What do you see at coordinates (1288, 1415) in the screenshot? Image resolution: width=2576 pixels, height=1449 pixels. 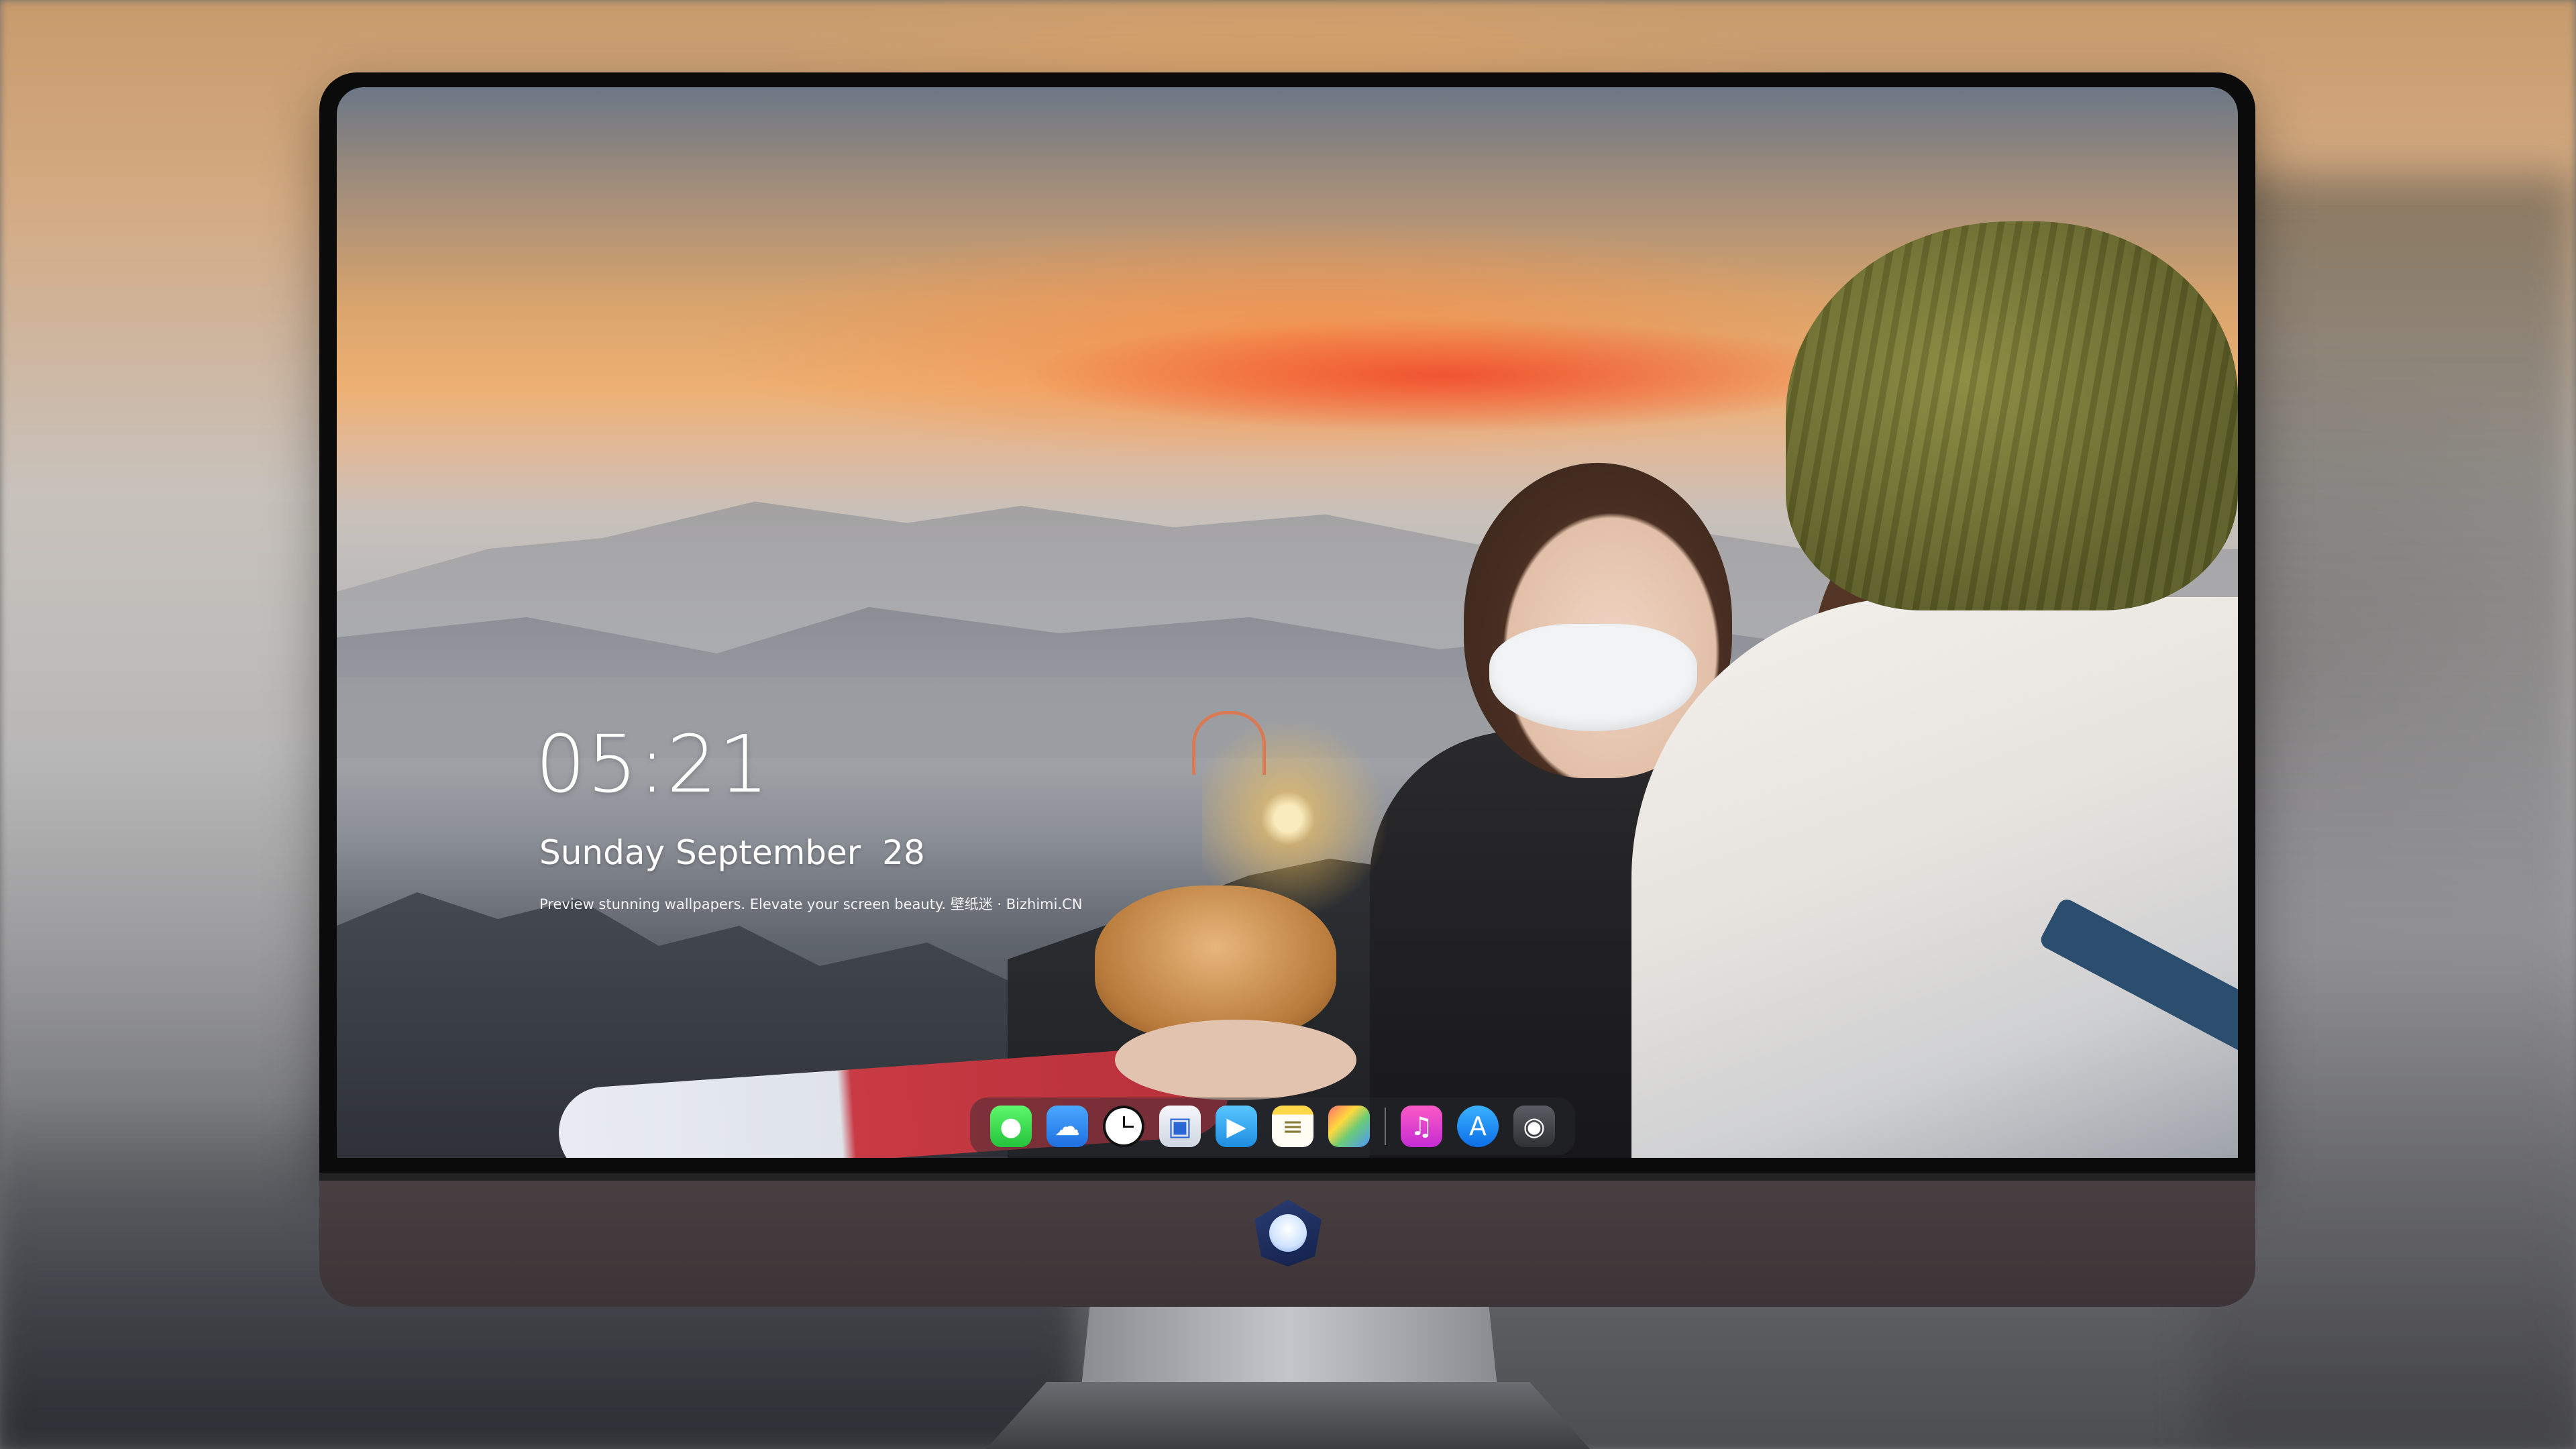 I see `monitor-stand-base` at bounding box center [1288, 1415].